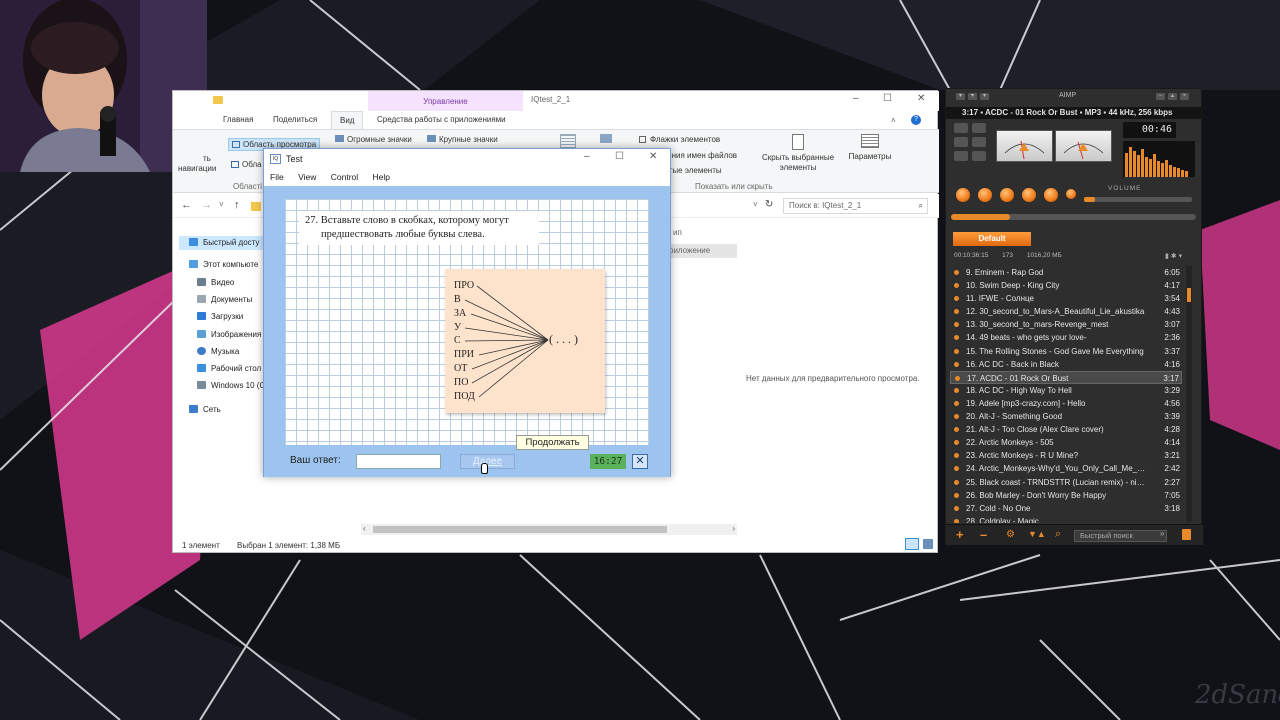  What do you see at coordinates (246, 164) in the screenshot?
I see `details-pane-button: Обла` at bounding box center [246, 164].